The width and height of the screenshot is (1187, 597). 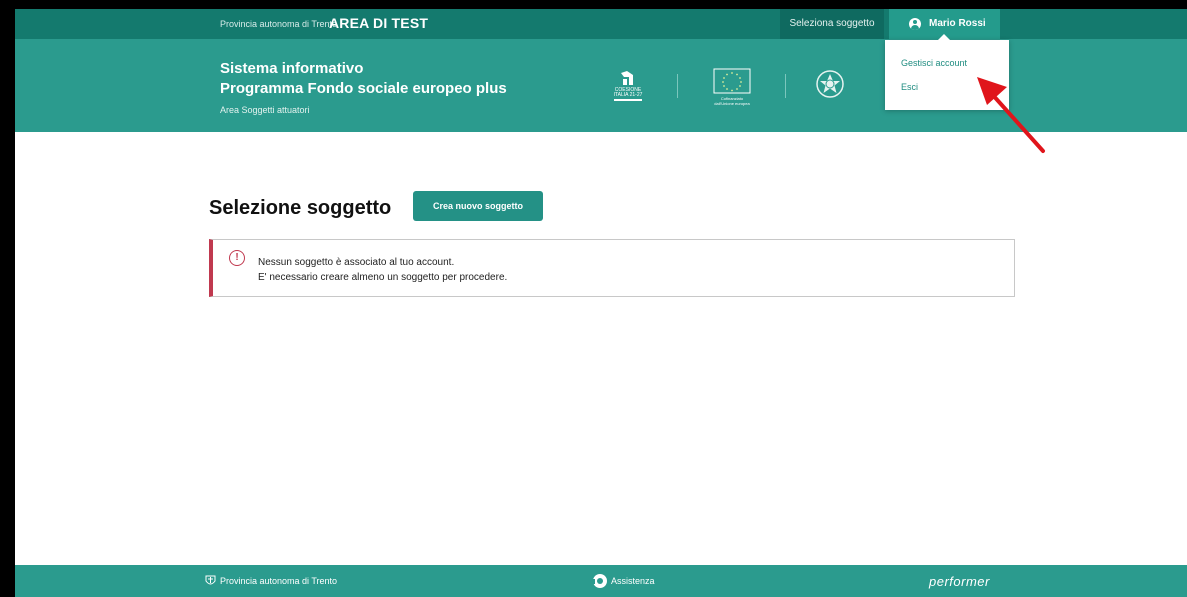 I want to click on eagle-crest-icon, so click(x=210, y=580).